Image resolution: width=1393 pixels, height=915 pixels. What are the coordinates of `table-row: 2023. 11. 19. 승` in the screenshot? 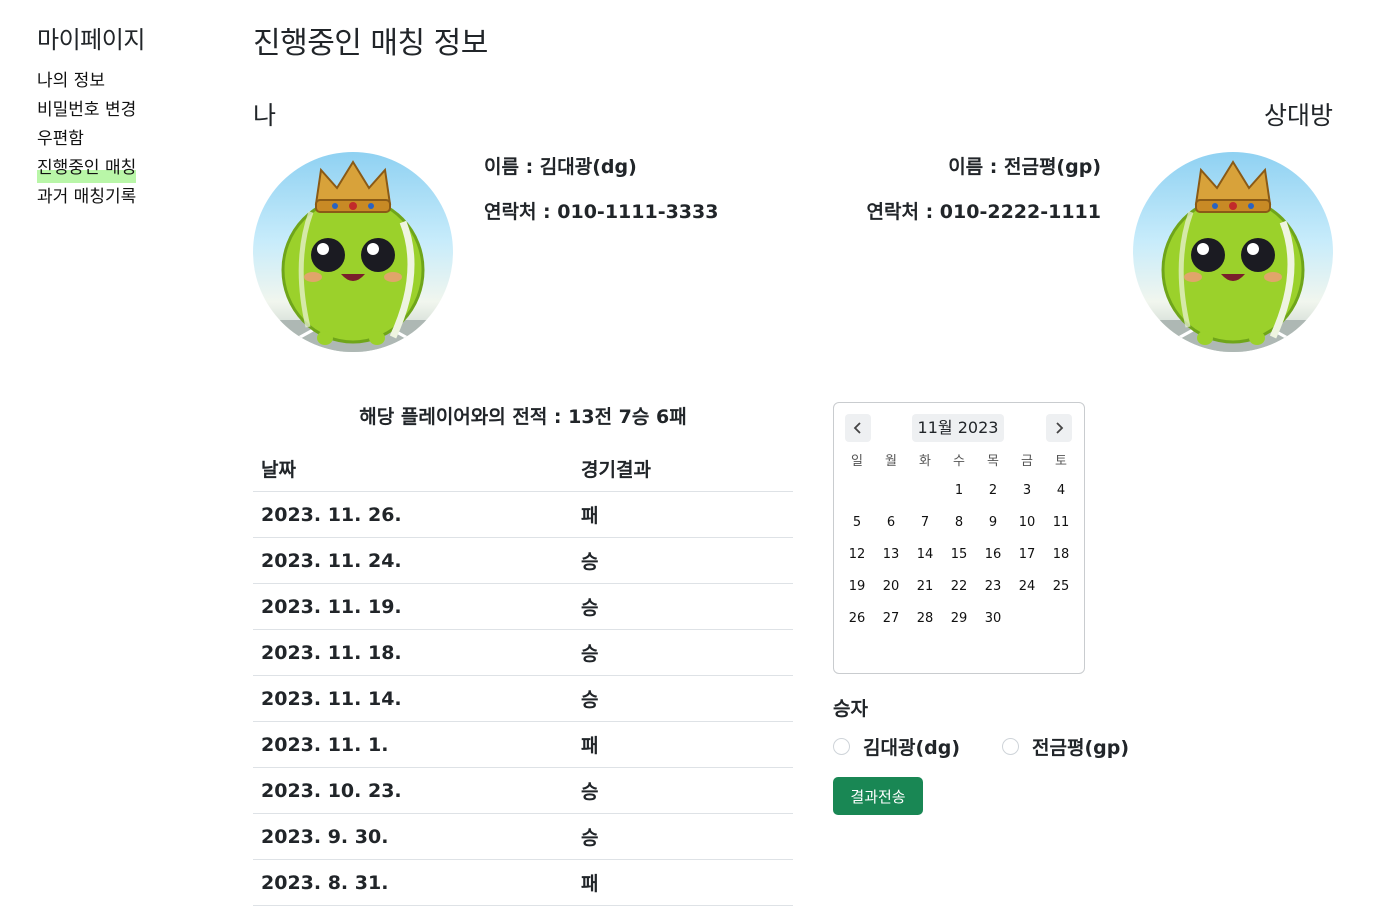 It's located at (523, 606).